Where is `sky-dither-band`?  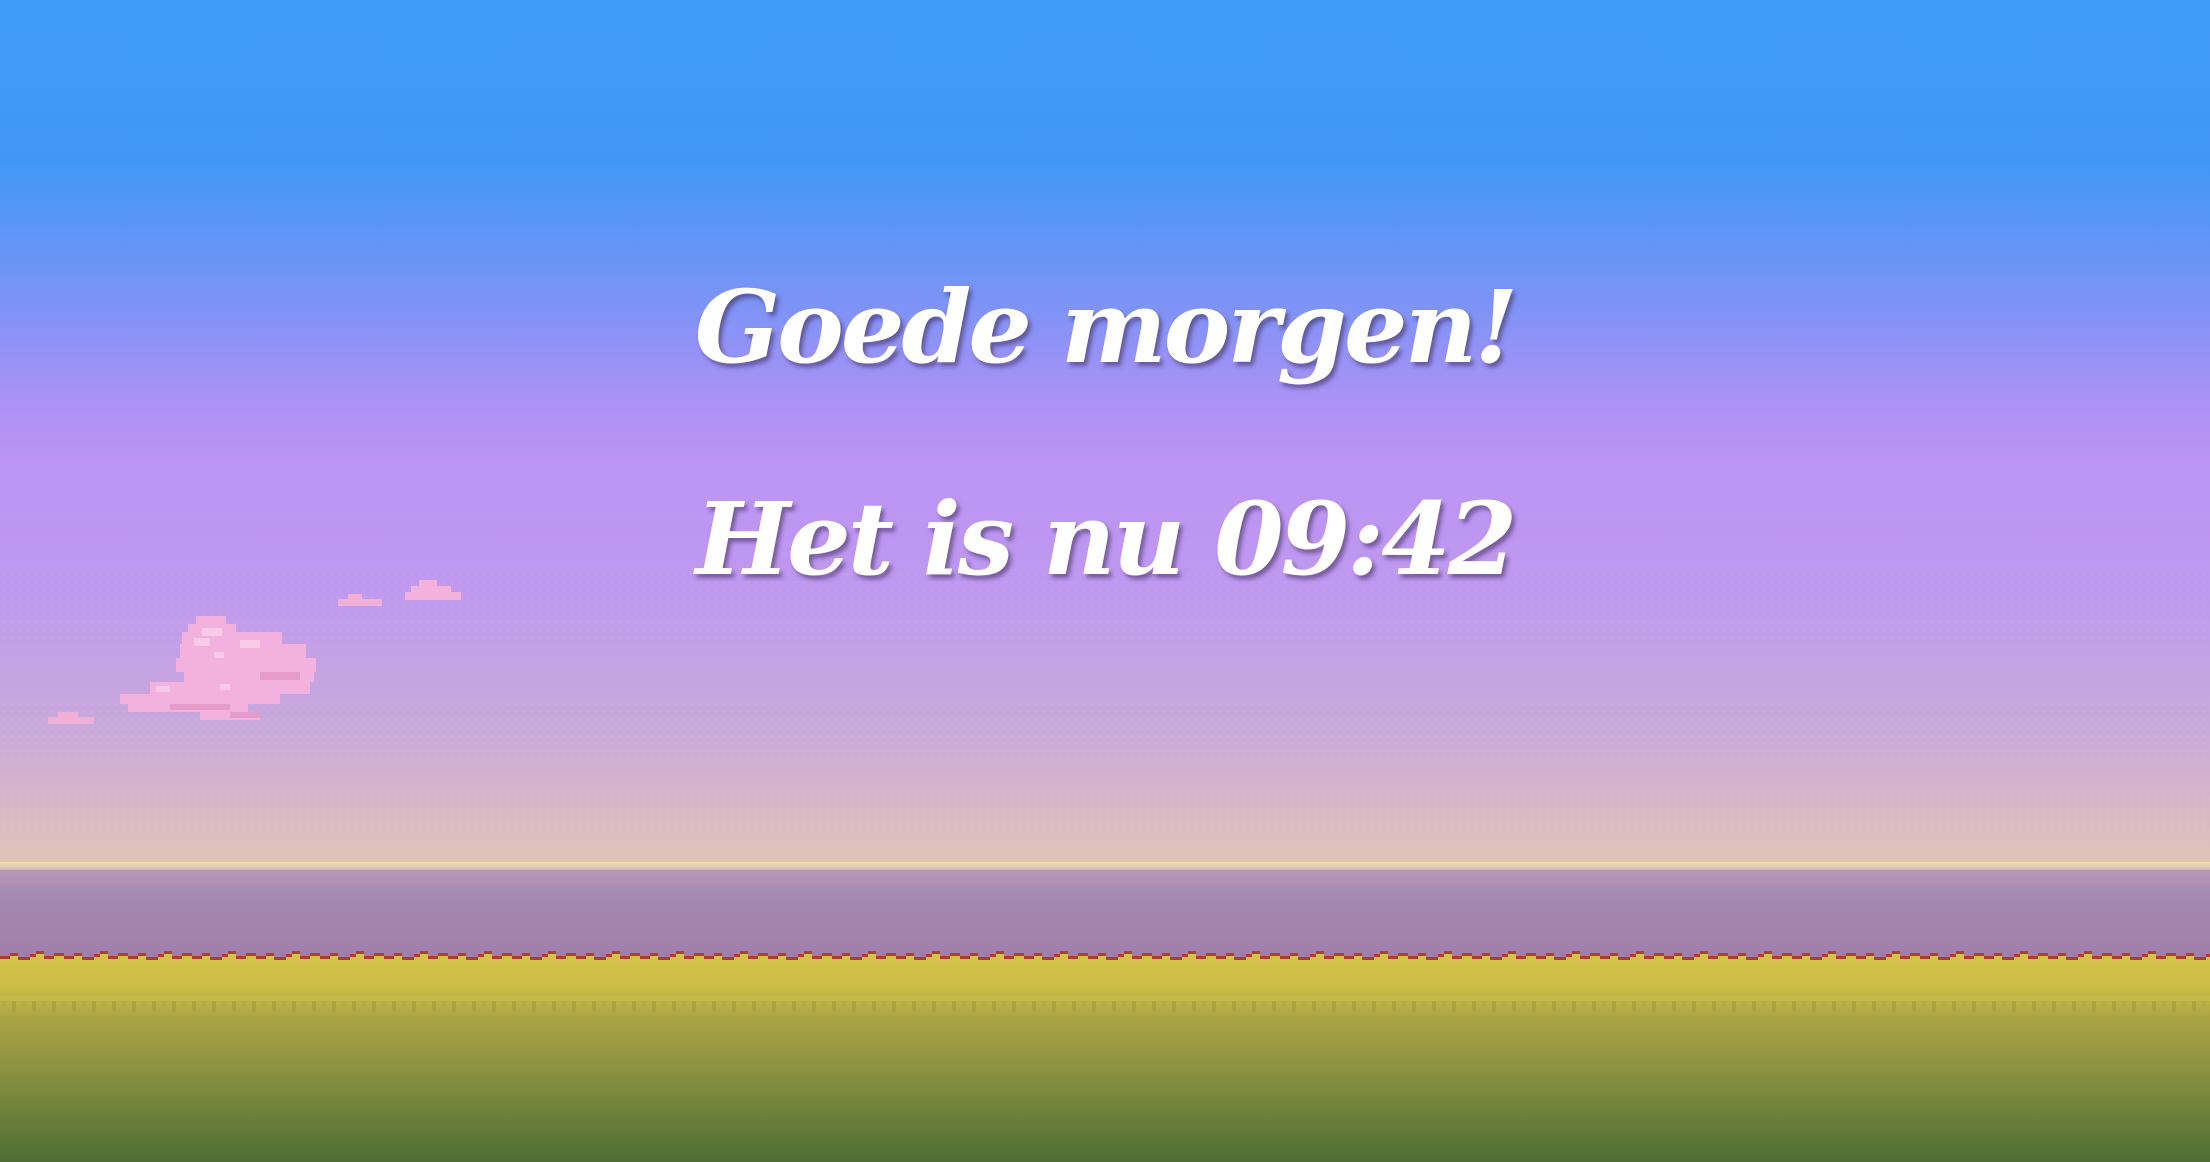 sky-dither-band is located at coordinates (1105, 820).